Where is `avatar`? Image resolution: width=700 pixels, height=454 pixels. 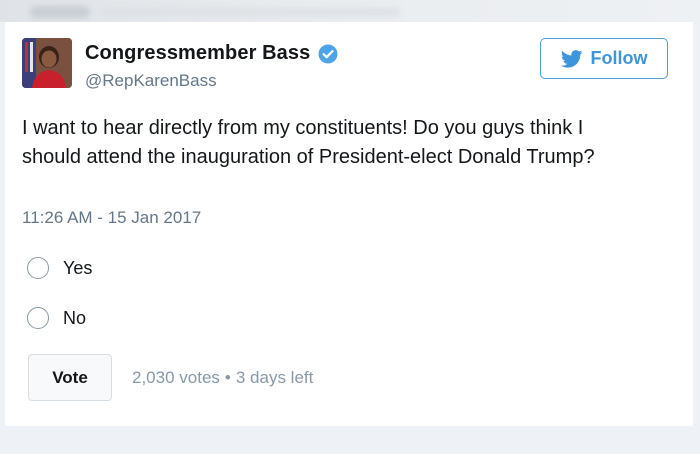 avatar is located at coordinates (47, 63).